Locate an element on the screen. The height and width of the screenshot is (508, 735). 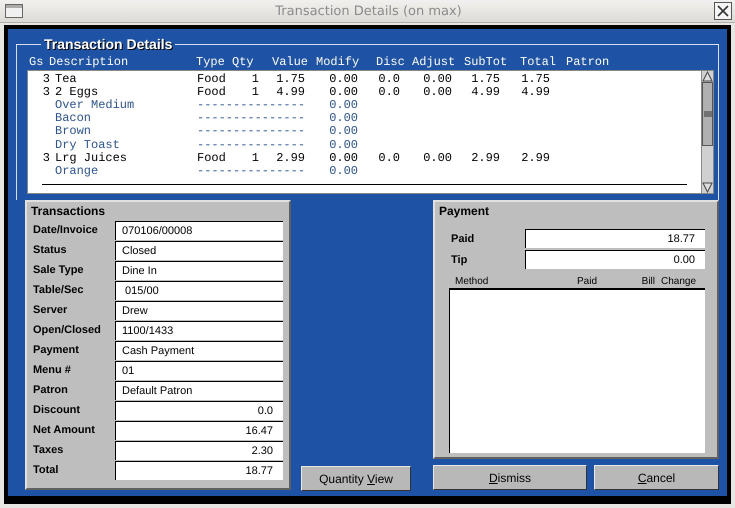
scroll-down-icon is located at coordinates (707, 187).